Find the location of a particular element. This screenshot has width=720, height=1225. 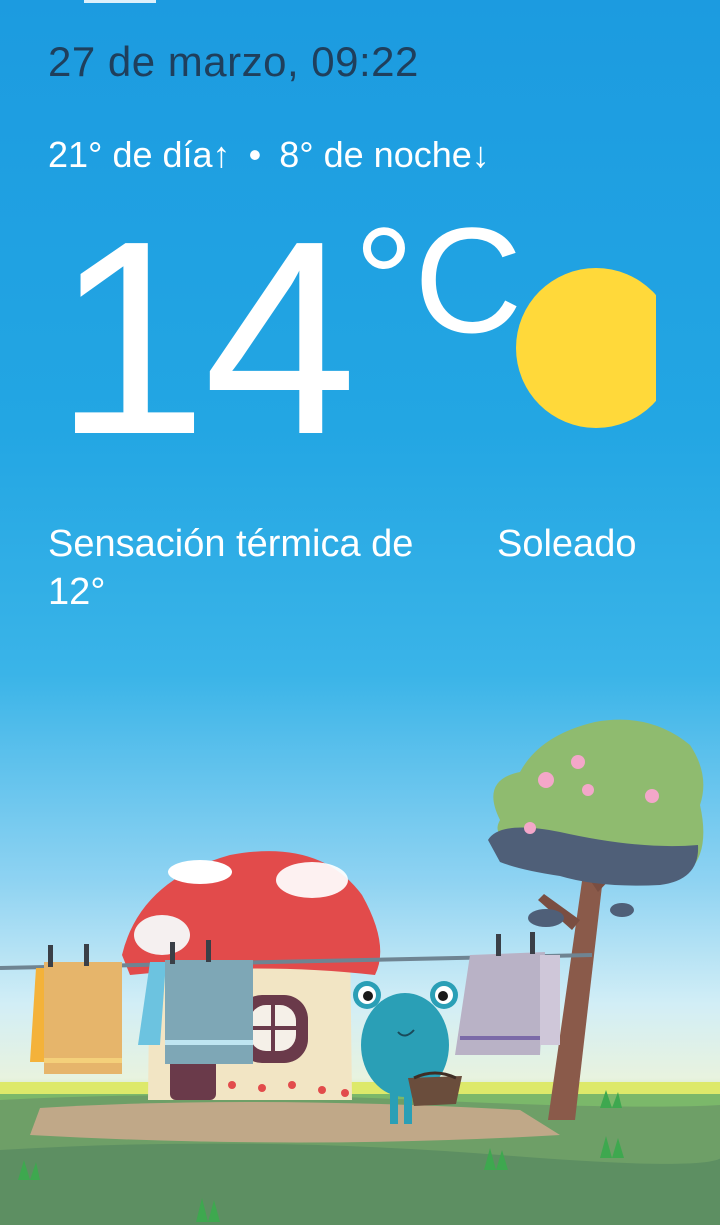

day-night-forecast: 21° de día↑ • 8° de noche↓ is located at coordinates (269, 155).